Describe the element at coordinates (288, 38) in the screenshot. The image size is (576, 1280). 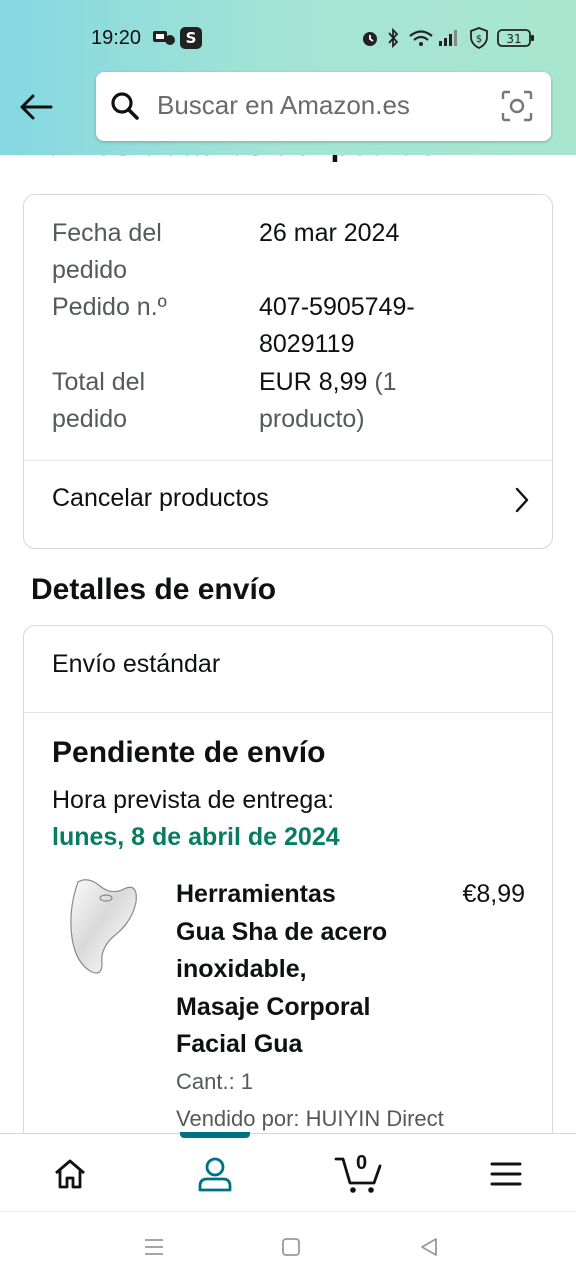
I see `status-bar: 19:20 S $ 31` at that location.